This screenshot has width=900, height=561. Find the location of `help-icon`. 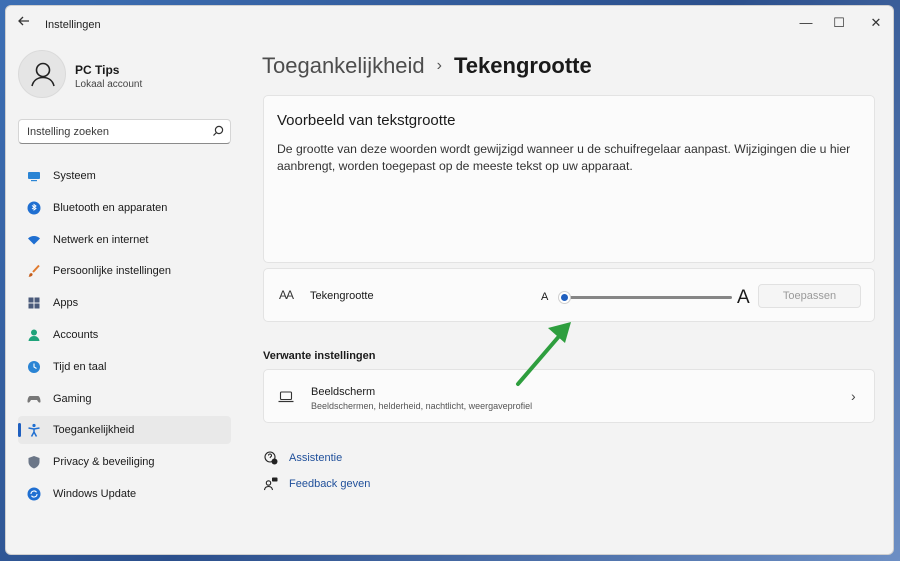

help-icon is located at coordinates (271, 458).